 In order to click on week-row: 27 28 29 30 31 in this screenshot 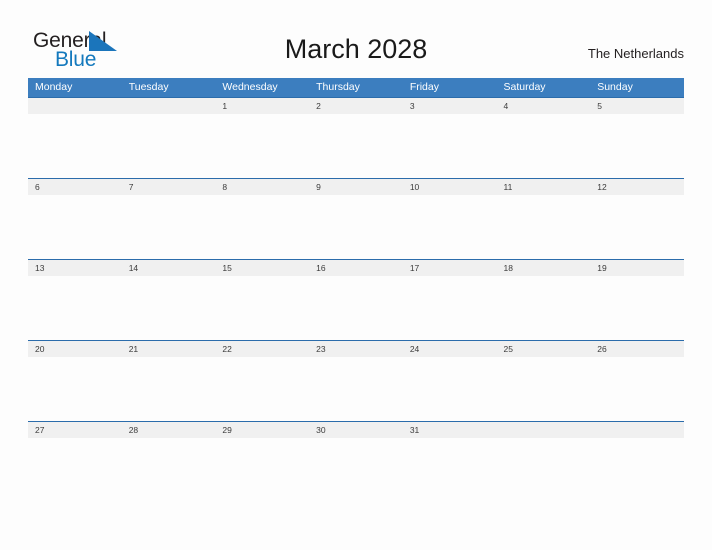, I will do `click(356, 461)`.